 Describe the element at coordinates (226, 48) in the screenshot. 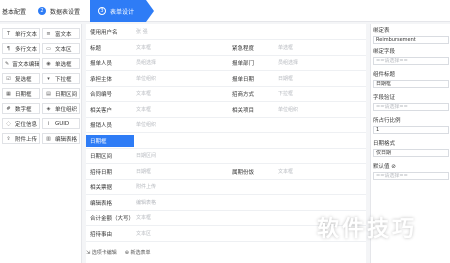

I see `form-row: 标题 文本框 紧急程度 单选框` at that location.